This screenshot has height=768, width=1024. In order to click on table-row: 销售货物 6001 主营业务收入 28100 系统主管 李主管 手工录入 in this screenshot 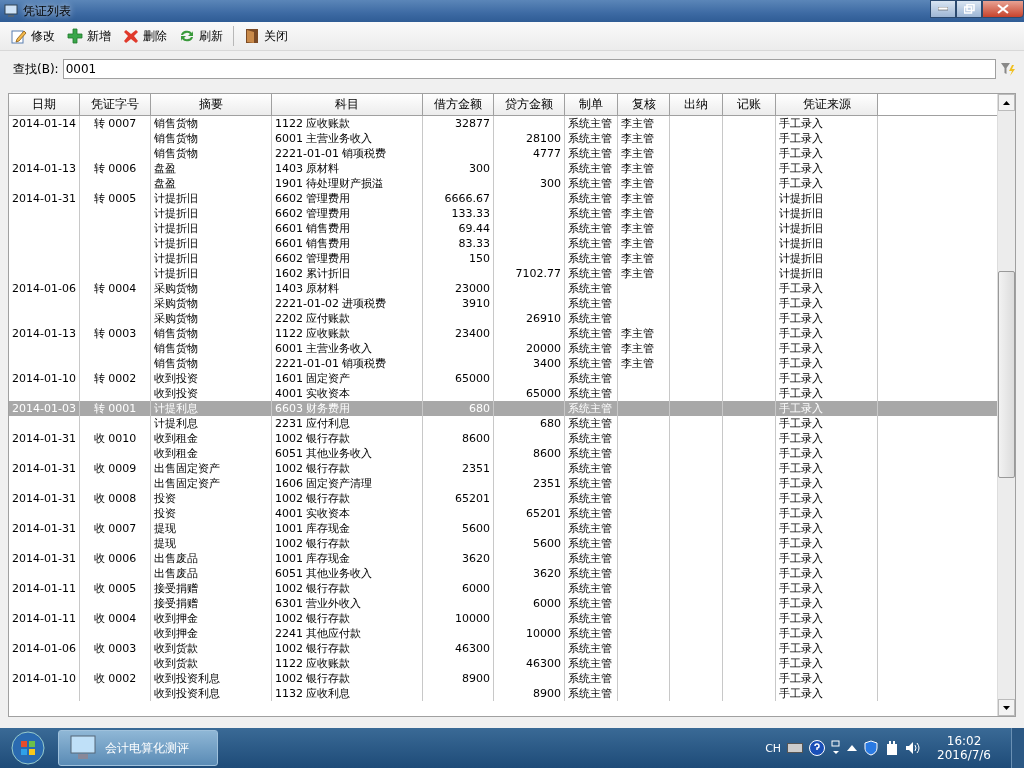, I will do `click(503, 138)`.